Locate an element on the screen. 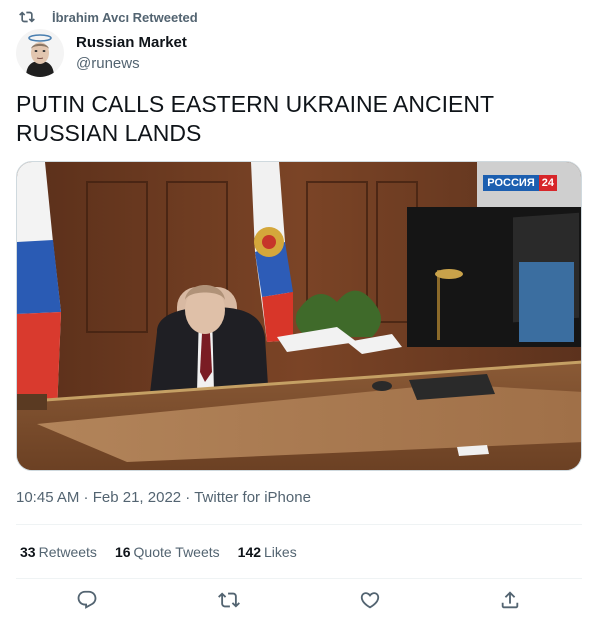  channel-name: РОССИЯ is located at coordinates (511, 183).